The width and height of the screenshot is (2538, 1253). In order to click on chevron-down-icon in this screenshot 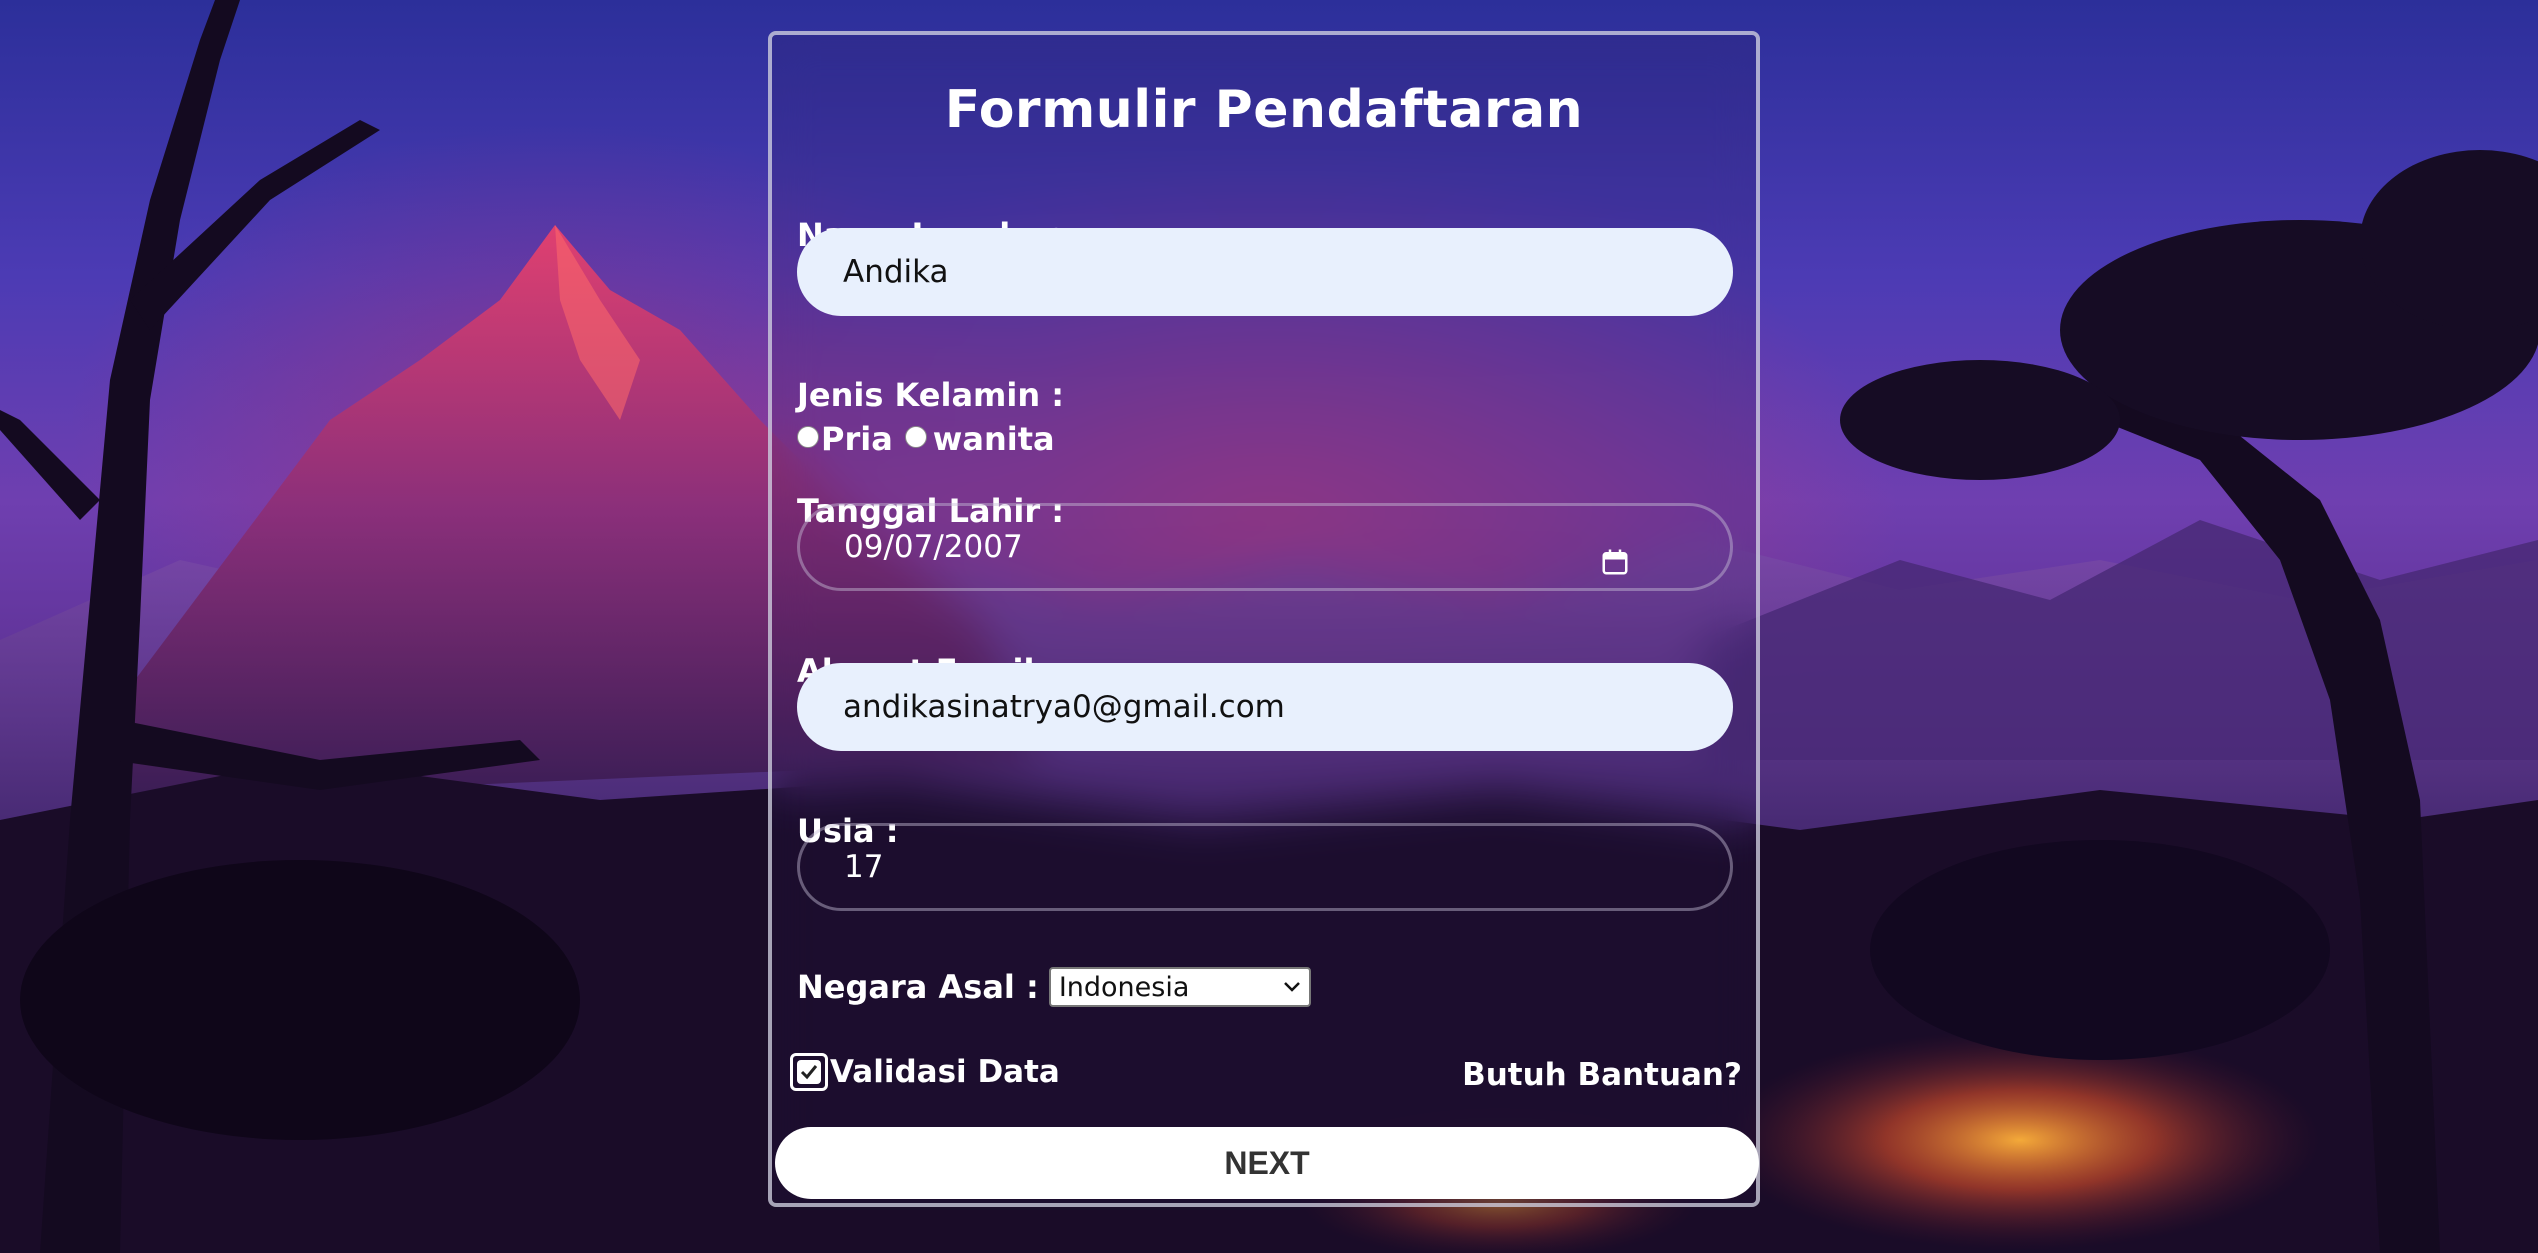, I will do `click(1291, 987)`.